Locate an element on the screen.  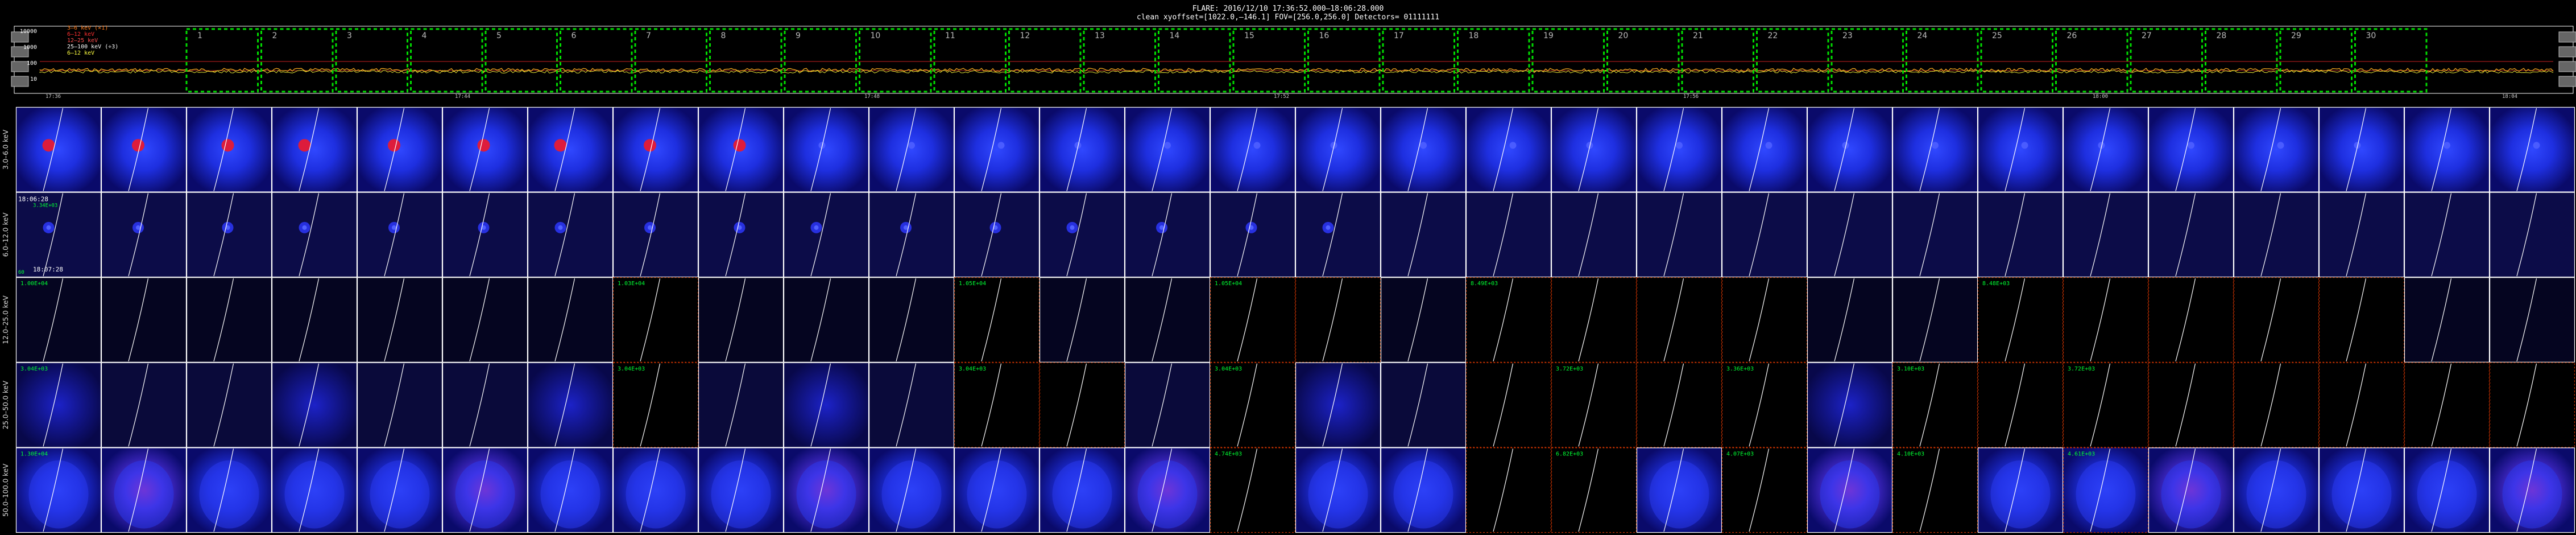
interval-box: 8 is located at coordinates (745, 61).